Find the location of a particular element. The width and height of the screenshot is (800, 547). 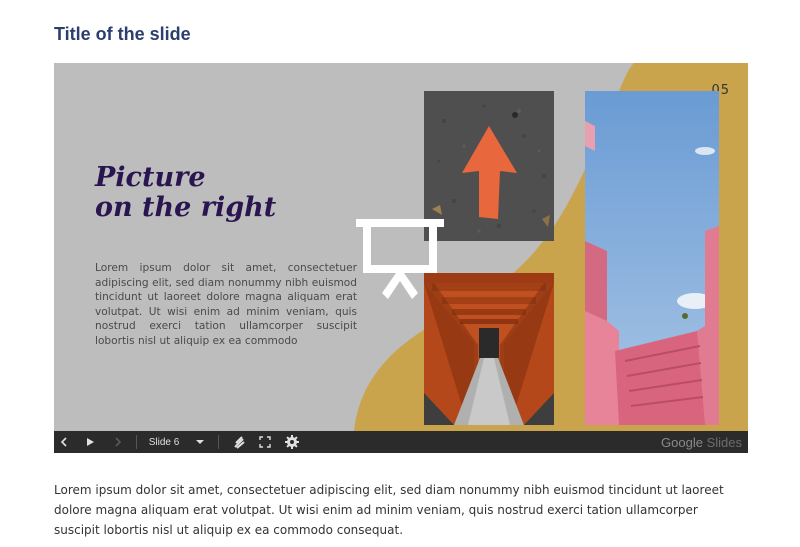

fullscreen-icon is located at coordinates (265, 442).